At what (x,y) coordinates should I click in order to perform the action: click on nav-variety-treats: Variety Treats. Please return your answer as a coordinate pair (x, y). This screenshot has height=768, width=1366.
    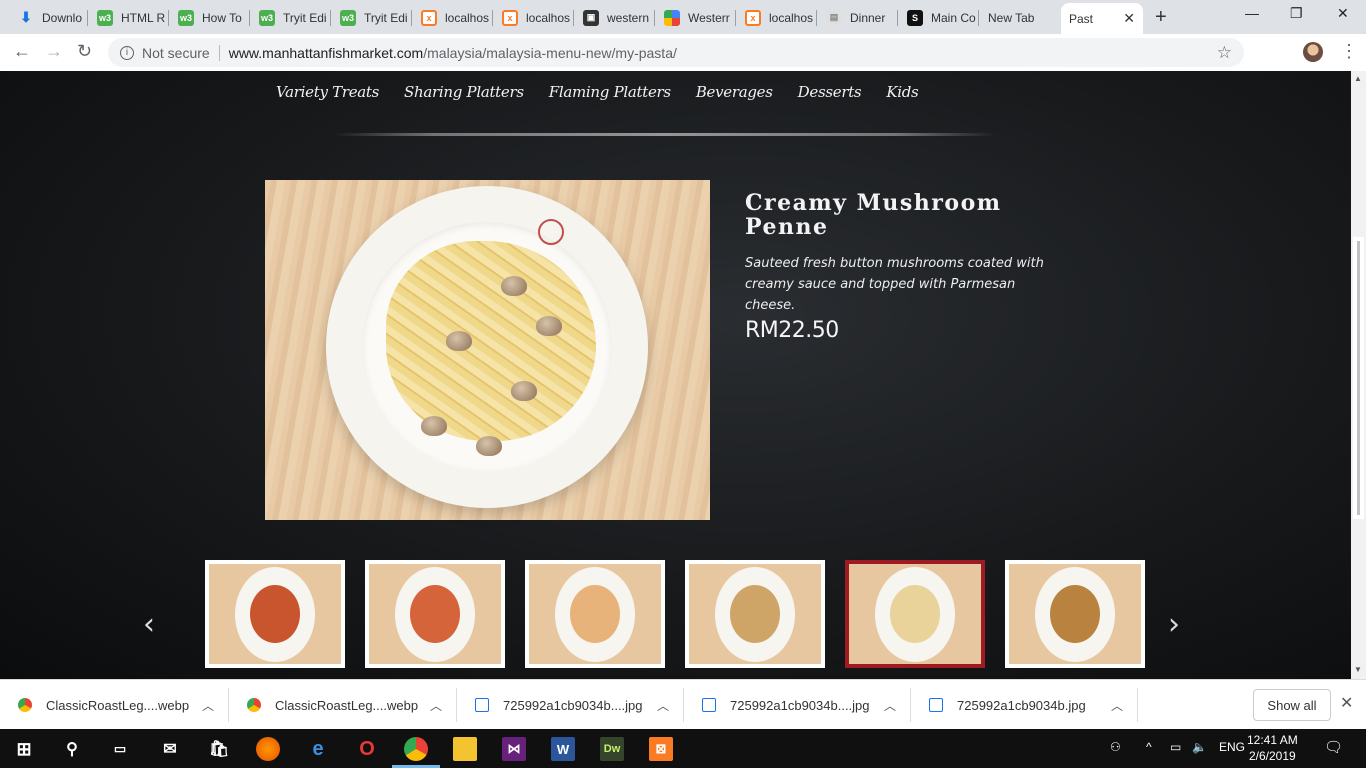
    Looking at the image, I should click on (327, 92).